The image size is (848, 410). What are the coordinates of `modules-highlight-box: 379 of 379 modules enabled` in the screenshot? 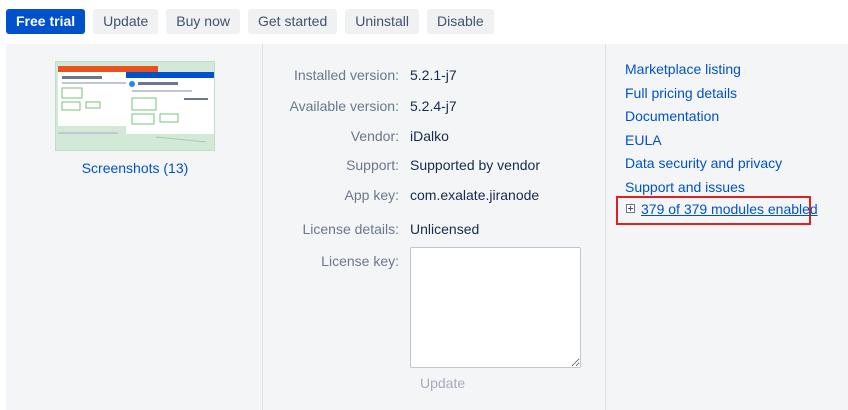 It's located at (717, 210).